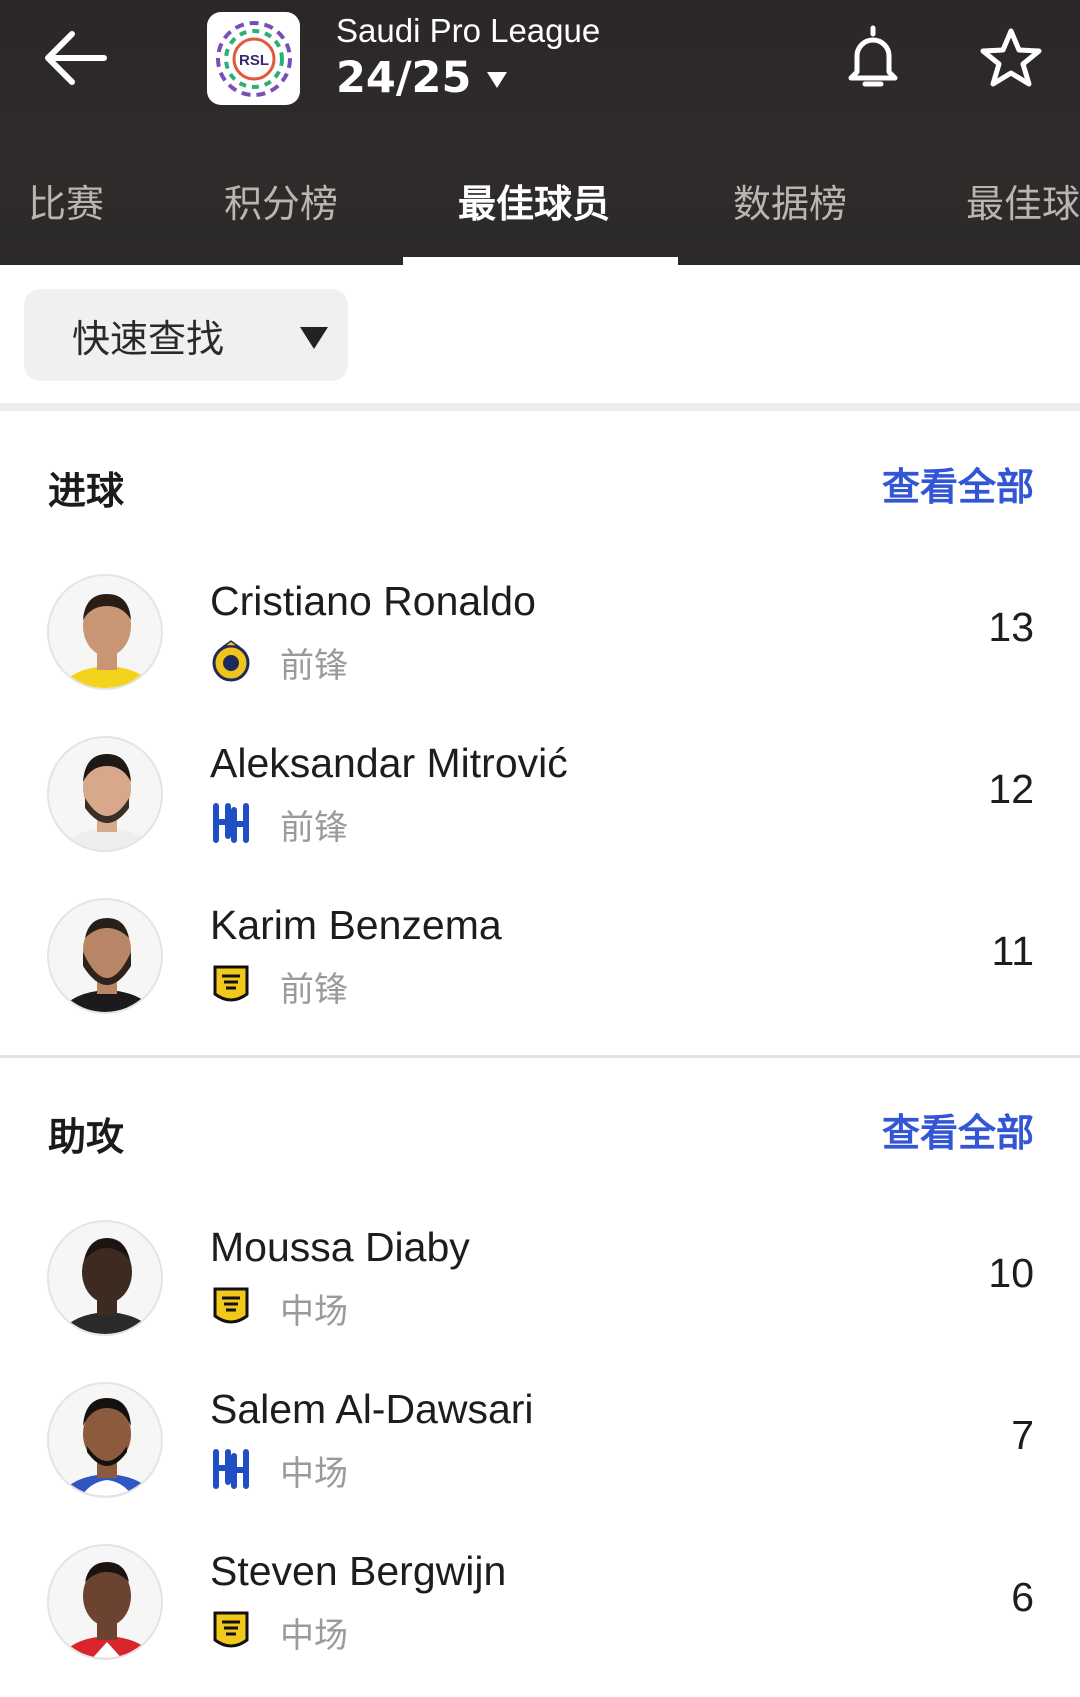  I want to click on player-row: Moussa Diaby 中场 10, so click(540, 1295).